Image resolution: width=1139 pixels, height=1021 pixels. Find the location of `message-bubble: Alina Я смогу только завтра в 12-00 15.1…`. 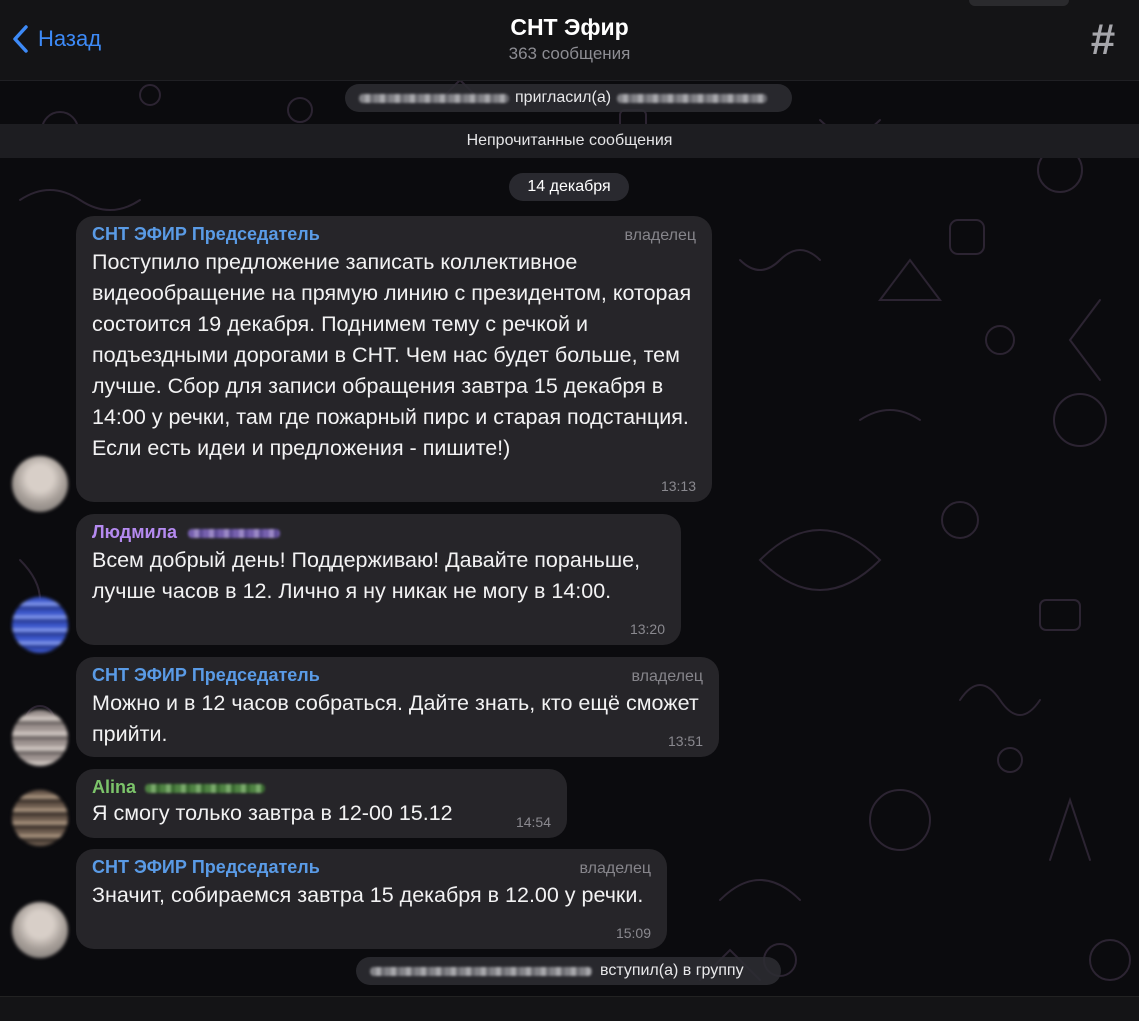

message-bubble: Alina Я смогу только завтра в 12-00 15.1… is located at coordinates (321, 803).